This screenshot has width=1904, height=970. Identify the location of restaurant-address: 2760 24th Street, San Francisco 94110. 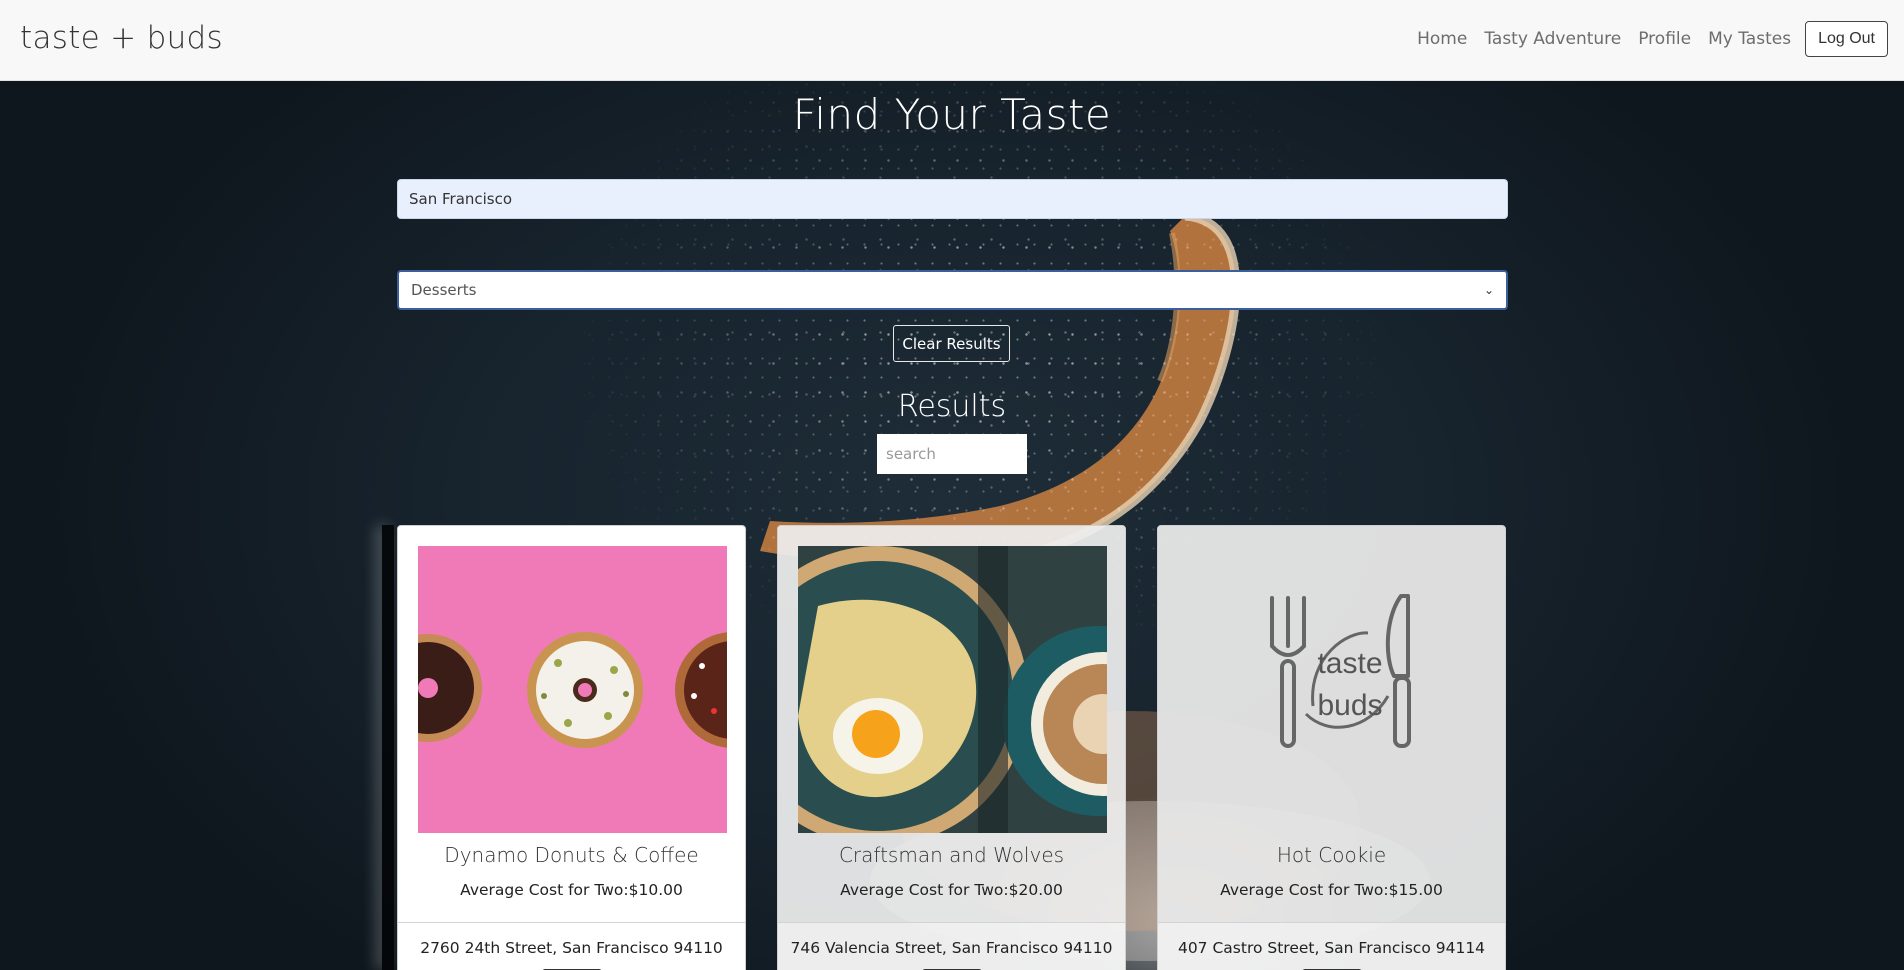
(571, 948).